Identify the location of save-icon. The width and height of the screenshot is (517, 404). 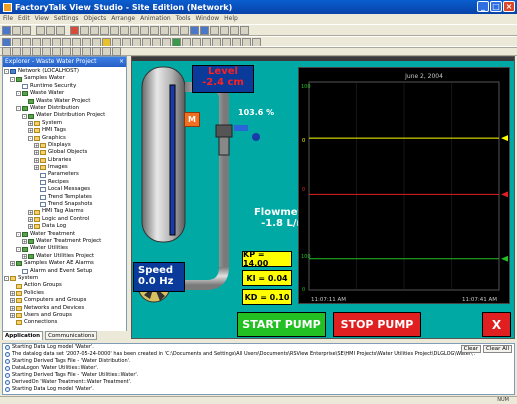
(26, 30).